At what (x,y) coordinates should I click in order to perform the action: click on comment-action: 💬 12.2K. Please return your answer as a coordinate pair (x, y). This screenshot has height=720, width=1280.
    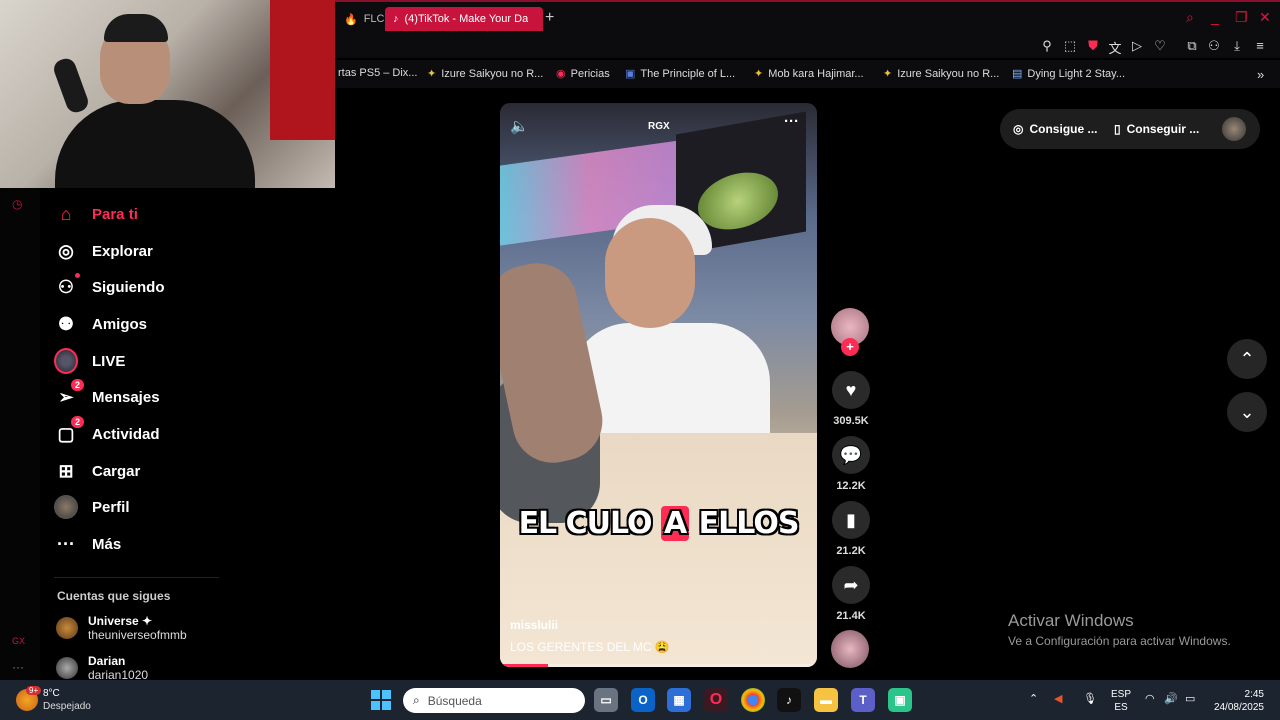
    Looking at the image, I should click on (851, 464).